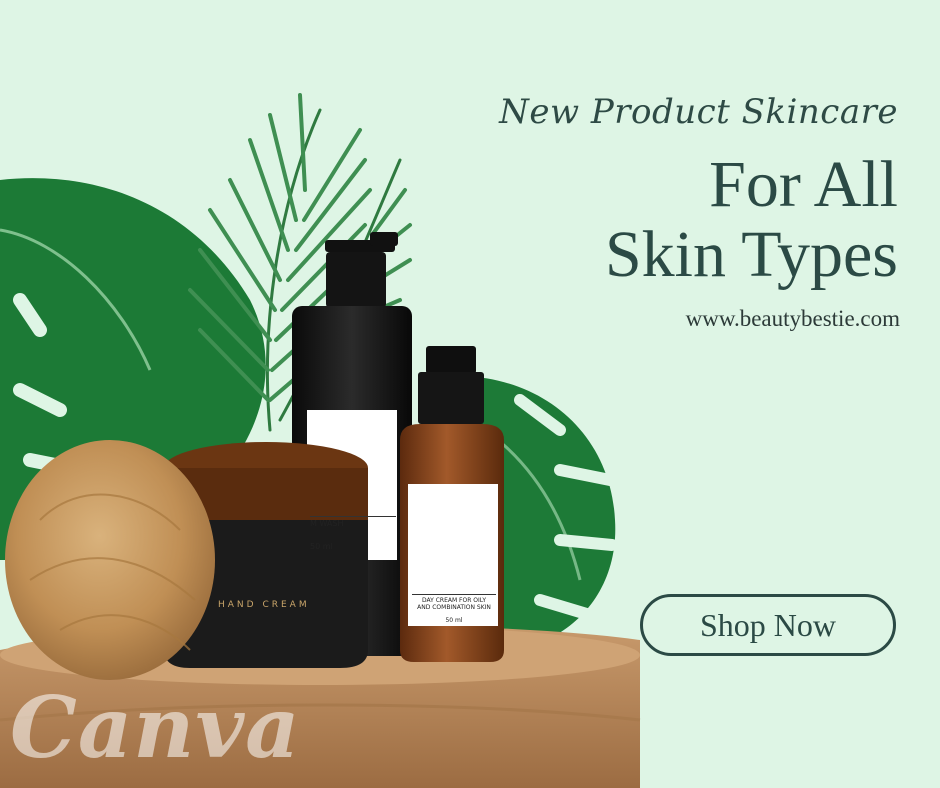 Image resolution: width=940 pixels, height=788 pixels. What do you see at coordinates (768, 625) in the screenshot?
I see `shop-now-button: Shop Now` at bounding box center [768, 625].